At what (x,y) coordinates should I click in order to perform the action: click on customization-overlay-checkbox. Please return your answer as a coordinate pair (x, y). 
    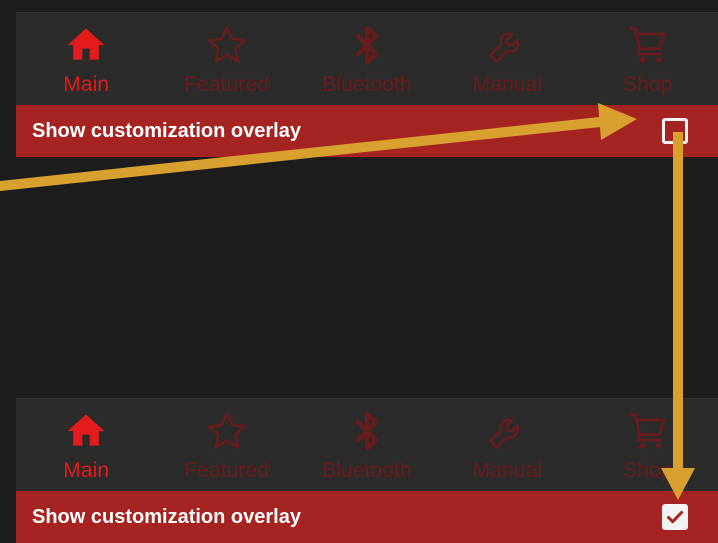
    Looking at the image, I should click on (675, 131).